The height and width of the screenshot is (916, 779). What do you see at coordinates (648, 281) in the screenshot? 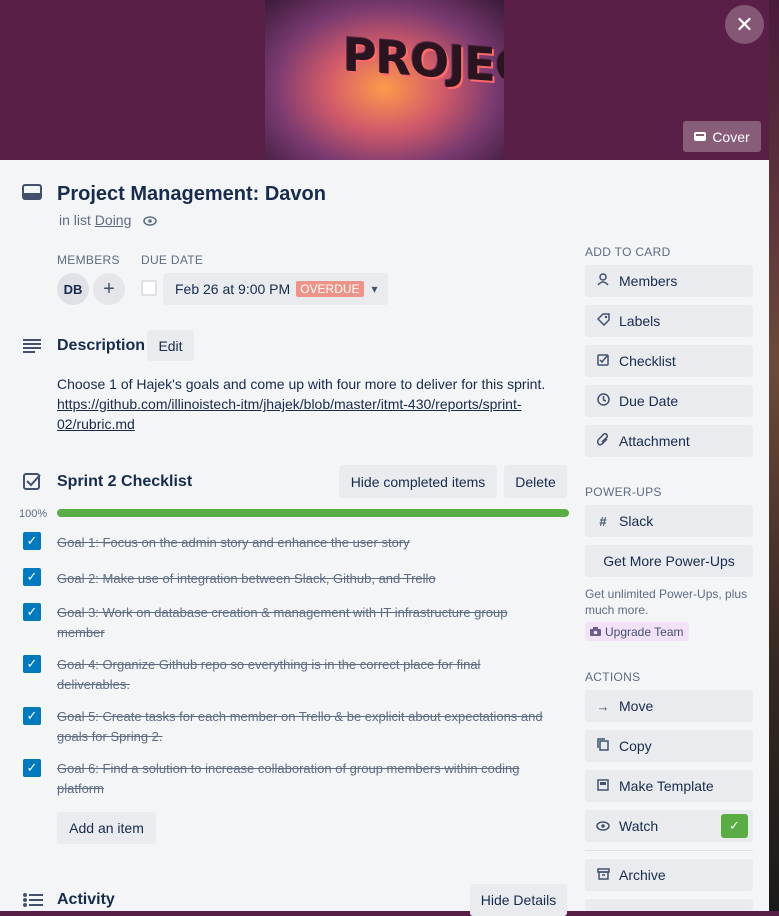
I see `members-button-label: Members` at bounding box center [648, 281].